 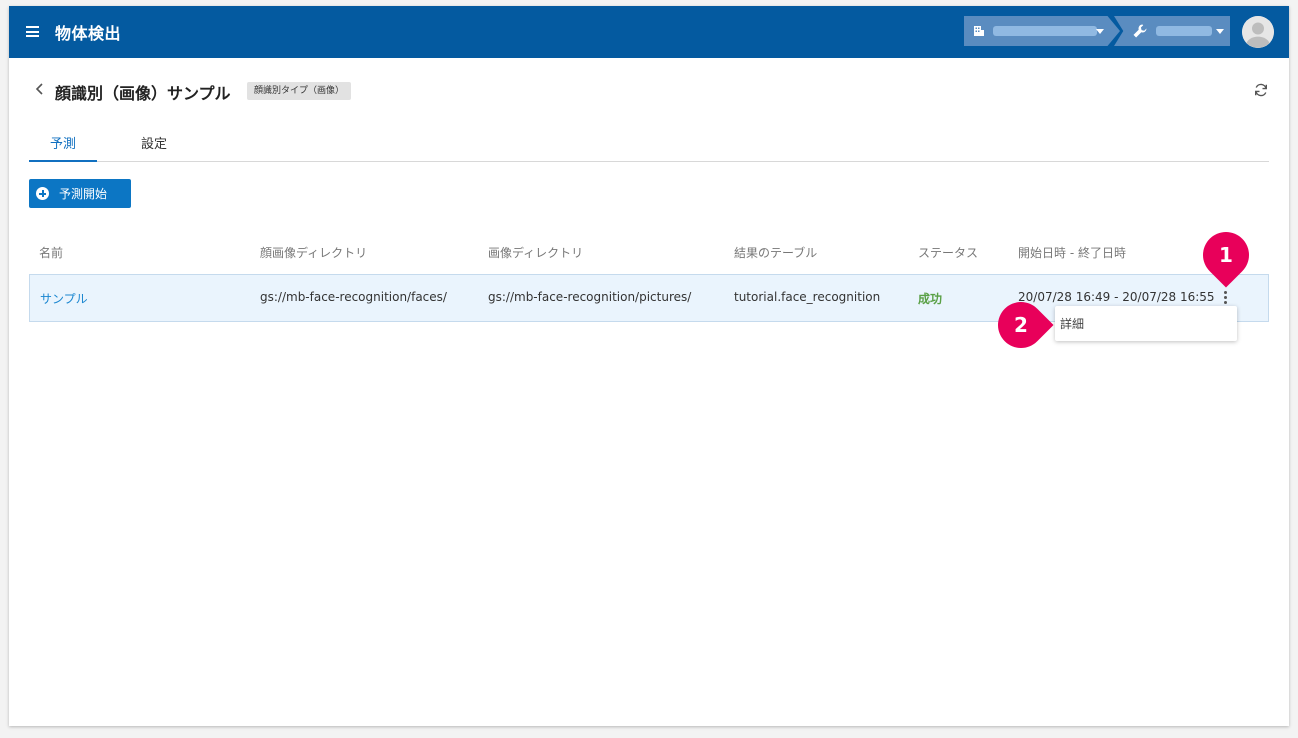 What do you see at coordinates (1021, 324) in the screenshot?
I see `callout-number: 2` at bounding box center [1021, 324].